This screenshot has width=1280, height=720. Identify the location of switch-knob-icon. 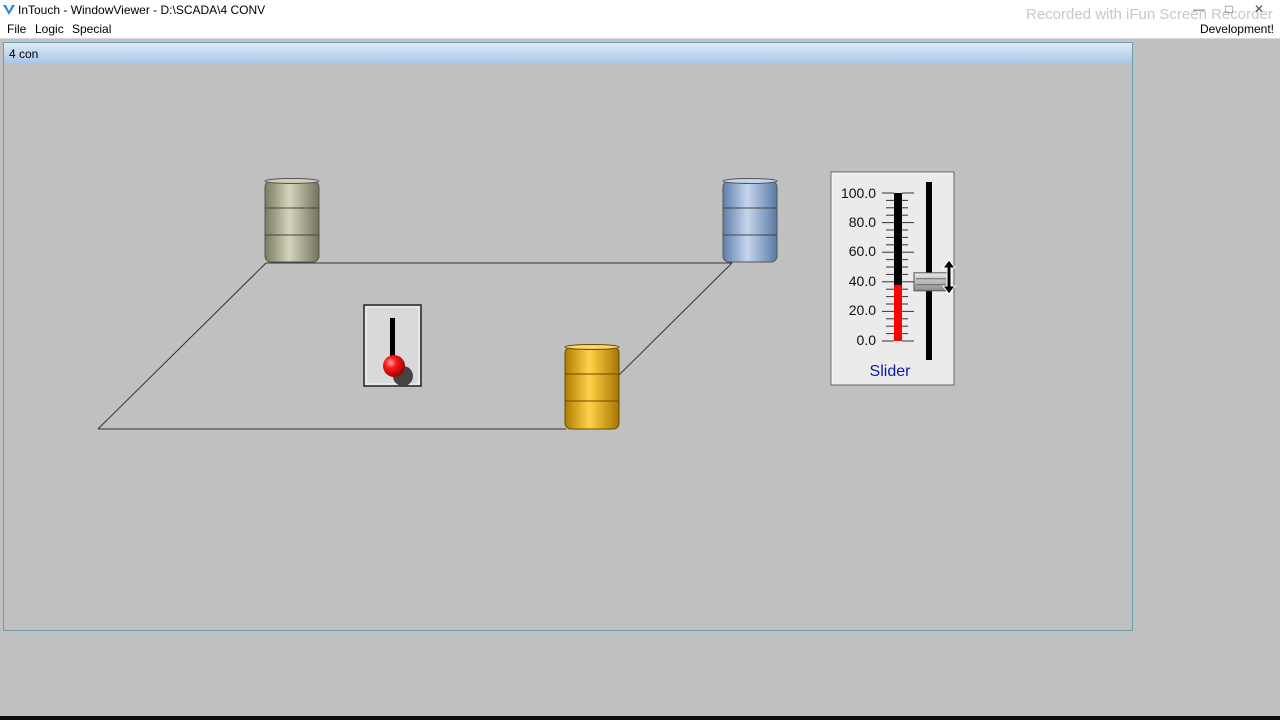
(394, 366).